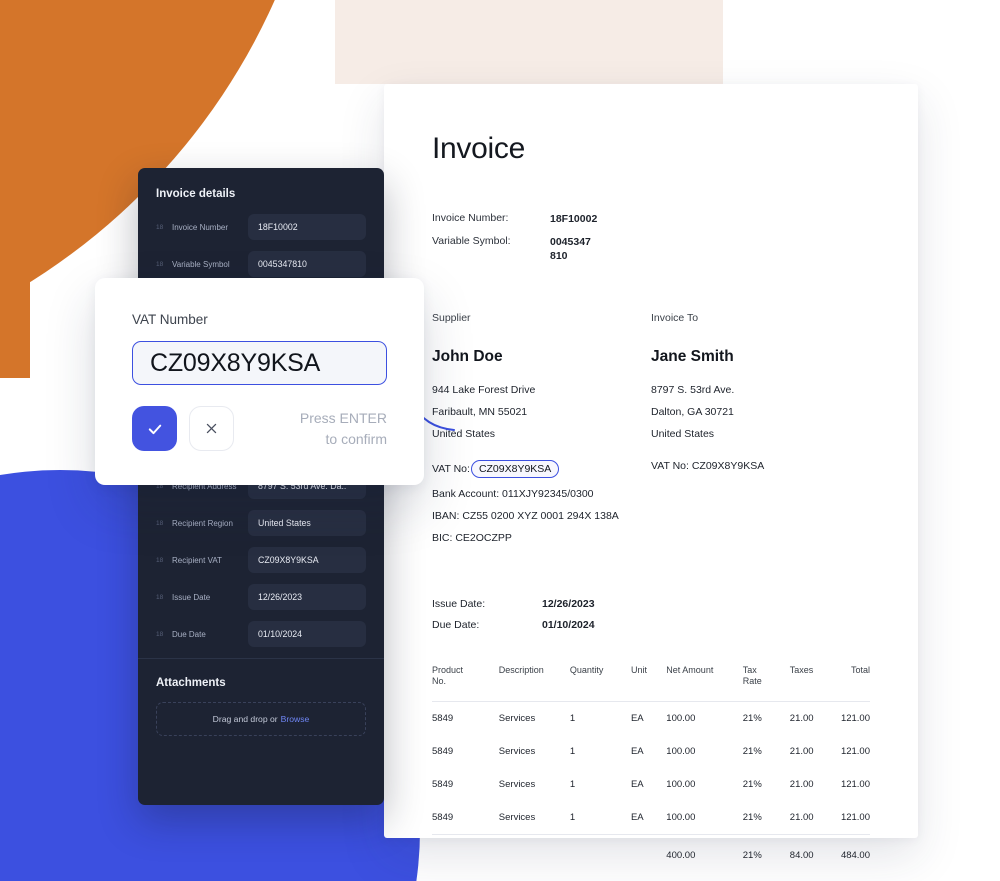  What do you see at coordinates (211, 428) in the screenshot?
I see `cancel-button` at bounding box center [211, 428].